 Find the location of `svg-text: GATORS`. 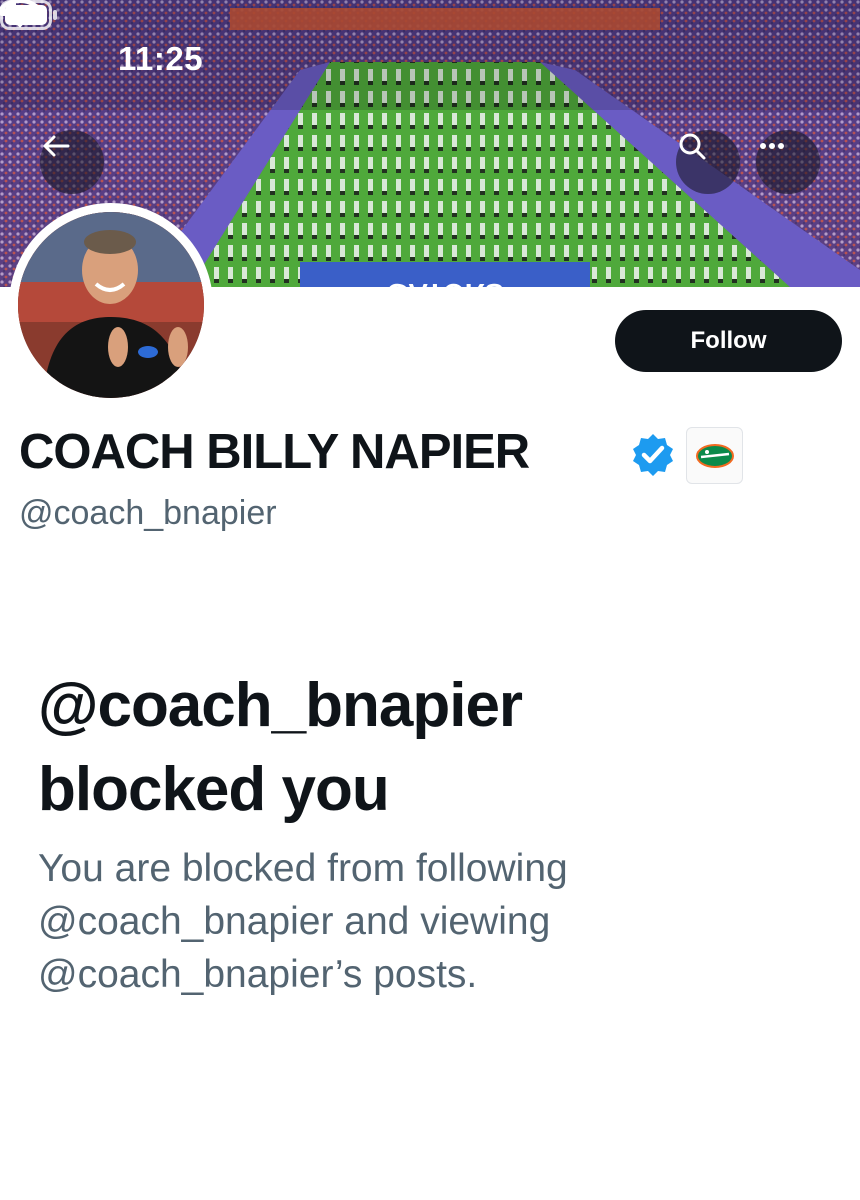

svg-text: GATORS is located at coordinates (444, 282).